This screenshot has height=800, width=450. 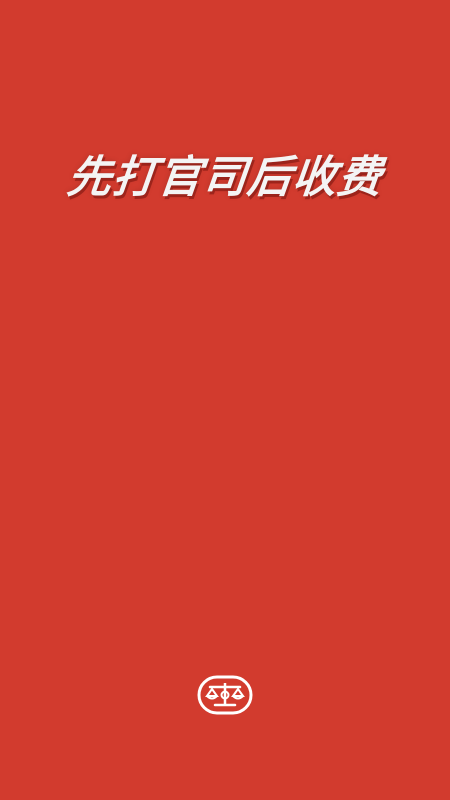 What do you see at coordinates (225, 695) in the screenshot?
I see `justice-scale-logo-icon` at bounding box center [225, 695].